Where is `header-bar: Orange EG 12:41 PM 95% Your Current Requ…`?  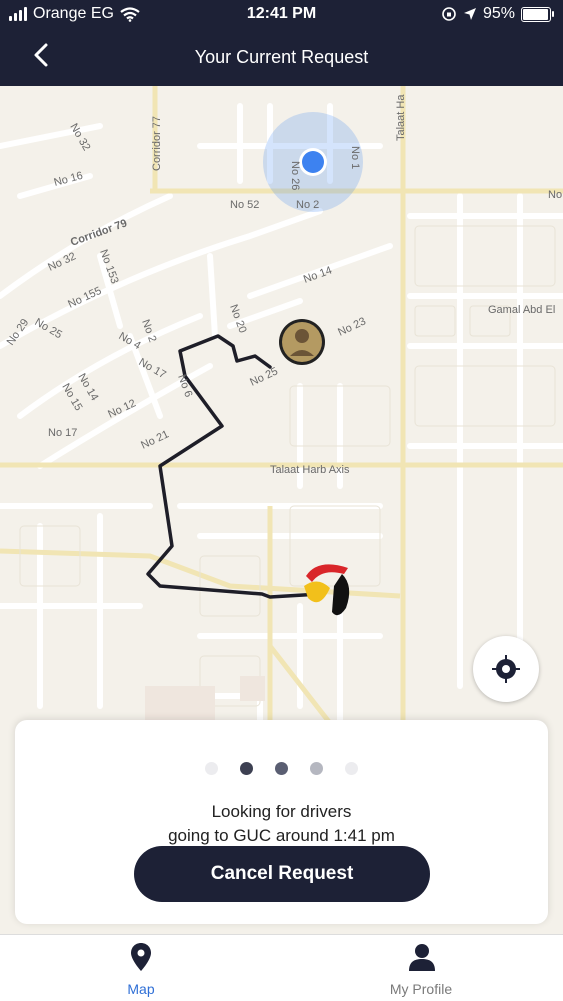
header-bar: Orange EG 12:41 PM 95% Your Current Requ… is located at coordinates (281, 43).